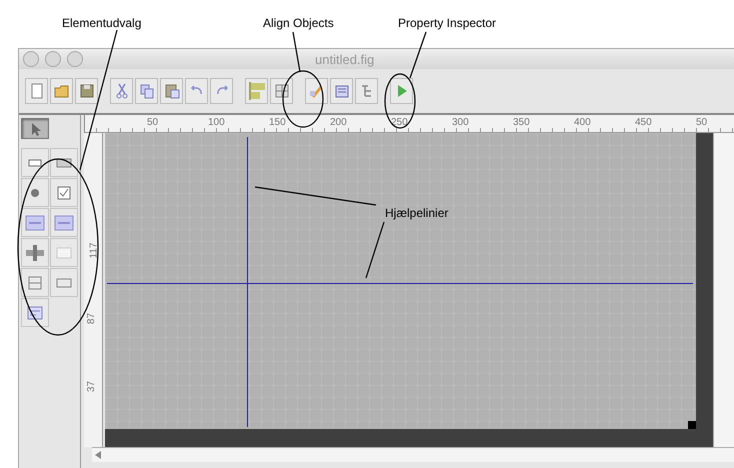 The height and width of the screenshot is (468, 734). Describe the element at coordinates (338, 122) in the screenshot. I see `ruler-number: 200` at that location.